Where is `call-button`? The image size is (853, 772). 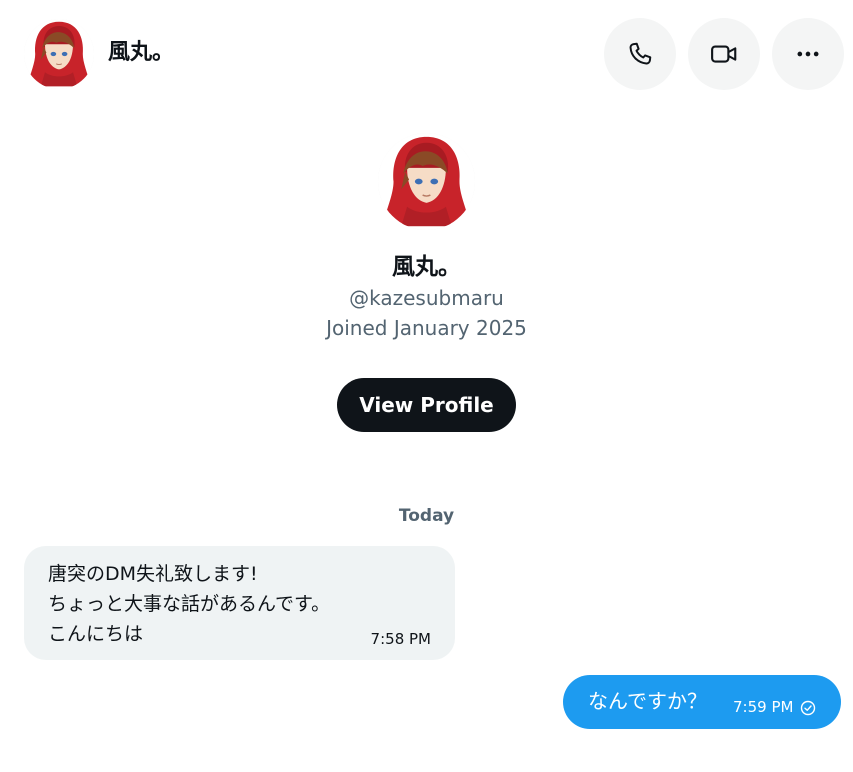 call-button is located at coordinates (640, 54).